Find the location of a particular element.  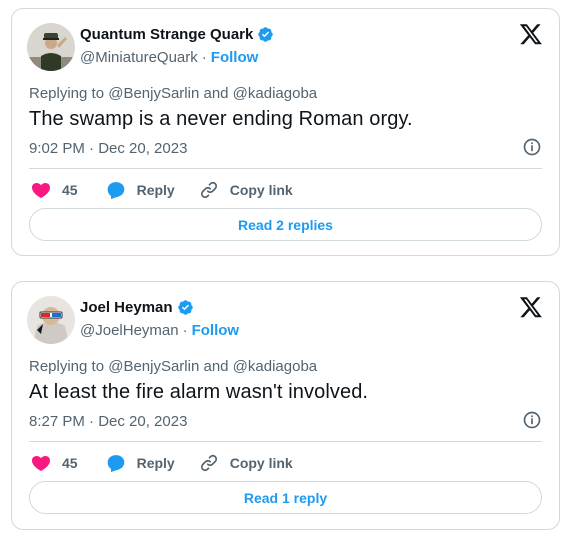

display-name: Quantum Strange Quark is located at coordinates (166, 34).